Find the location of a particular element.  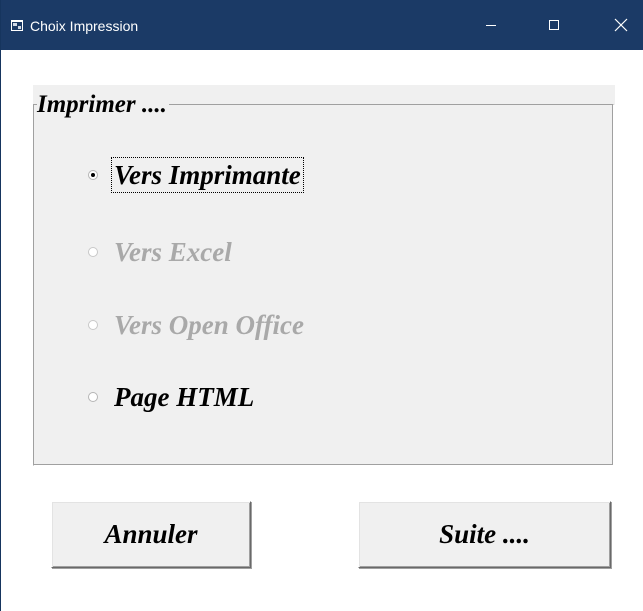

minimize-button is located at coordinates (491, 25).